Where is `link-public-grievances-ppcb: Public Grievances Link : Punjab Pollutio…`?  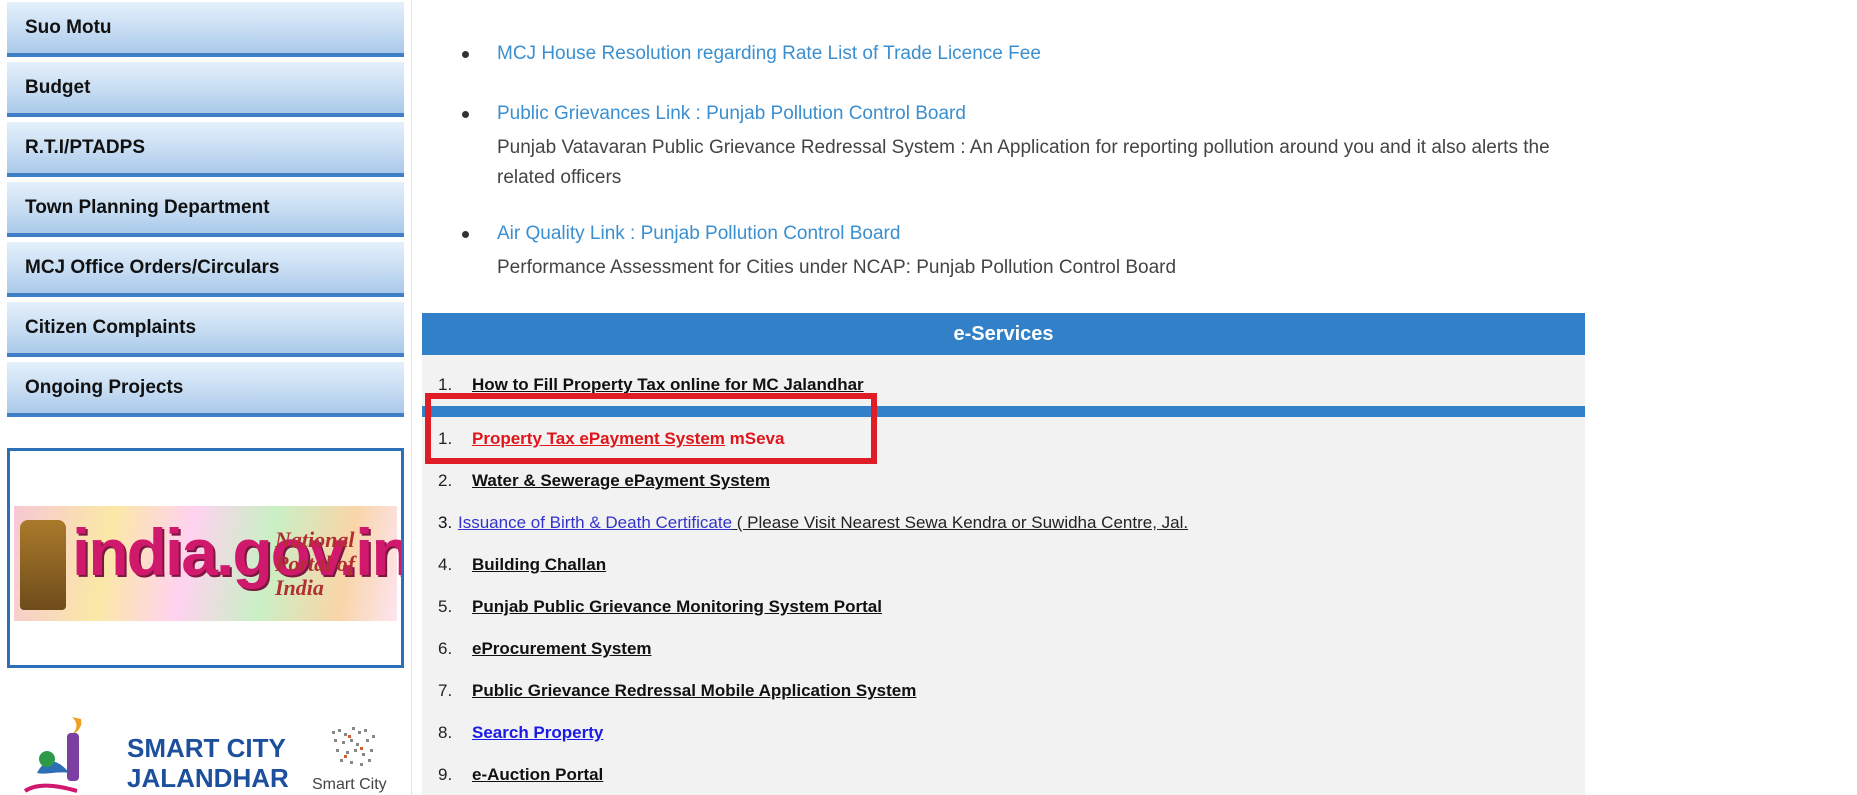
link-public-grievances-ppcb: Public Grievances Link : Punjab Pollutio… is located at coordinates (731, 114).